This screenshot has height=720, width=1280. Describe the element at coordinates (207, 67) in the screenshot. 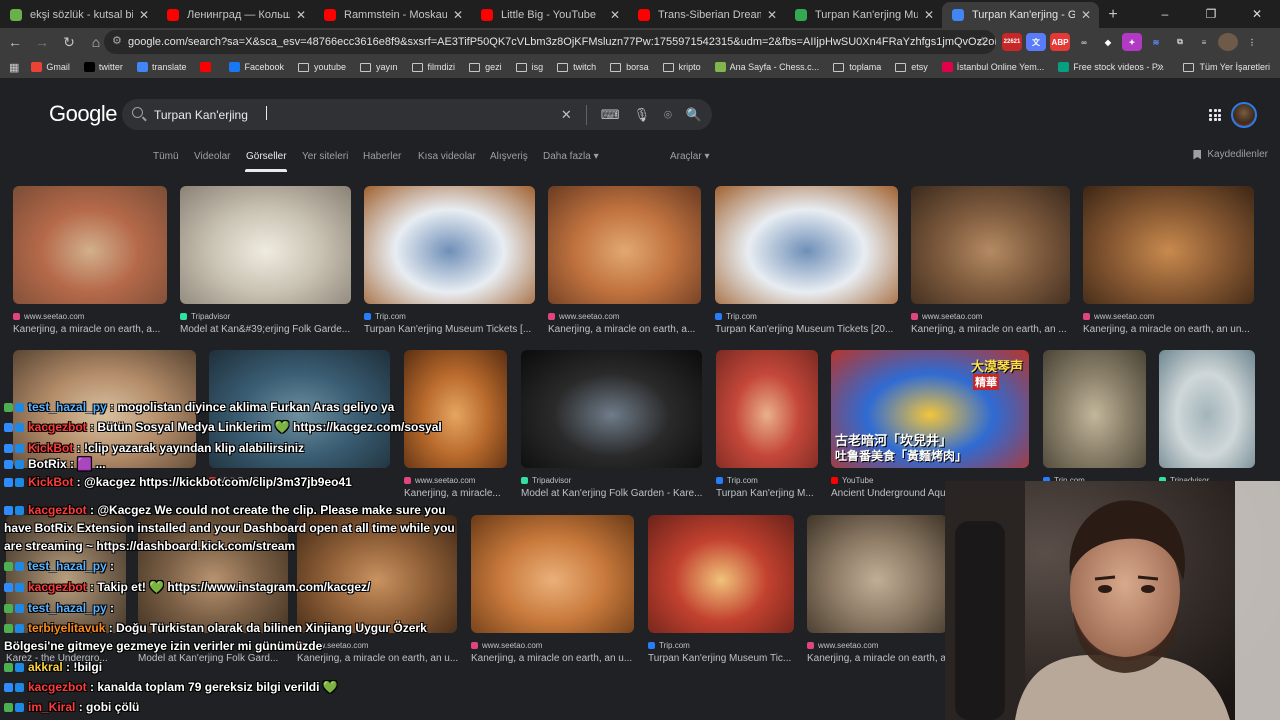

I see `bookmark-item` at that location.